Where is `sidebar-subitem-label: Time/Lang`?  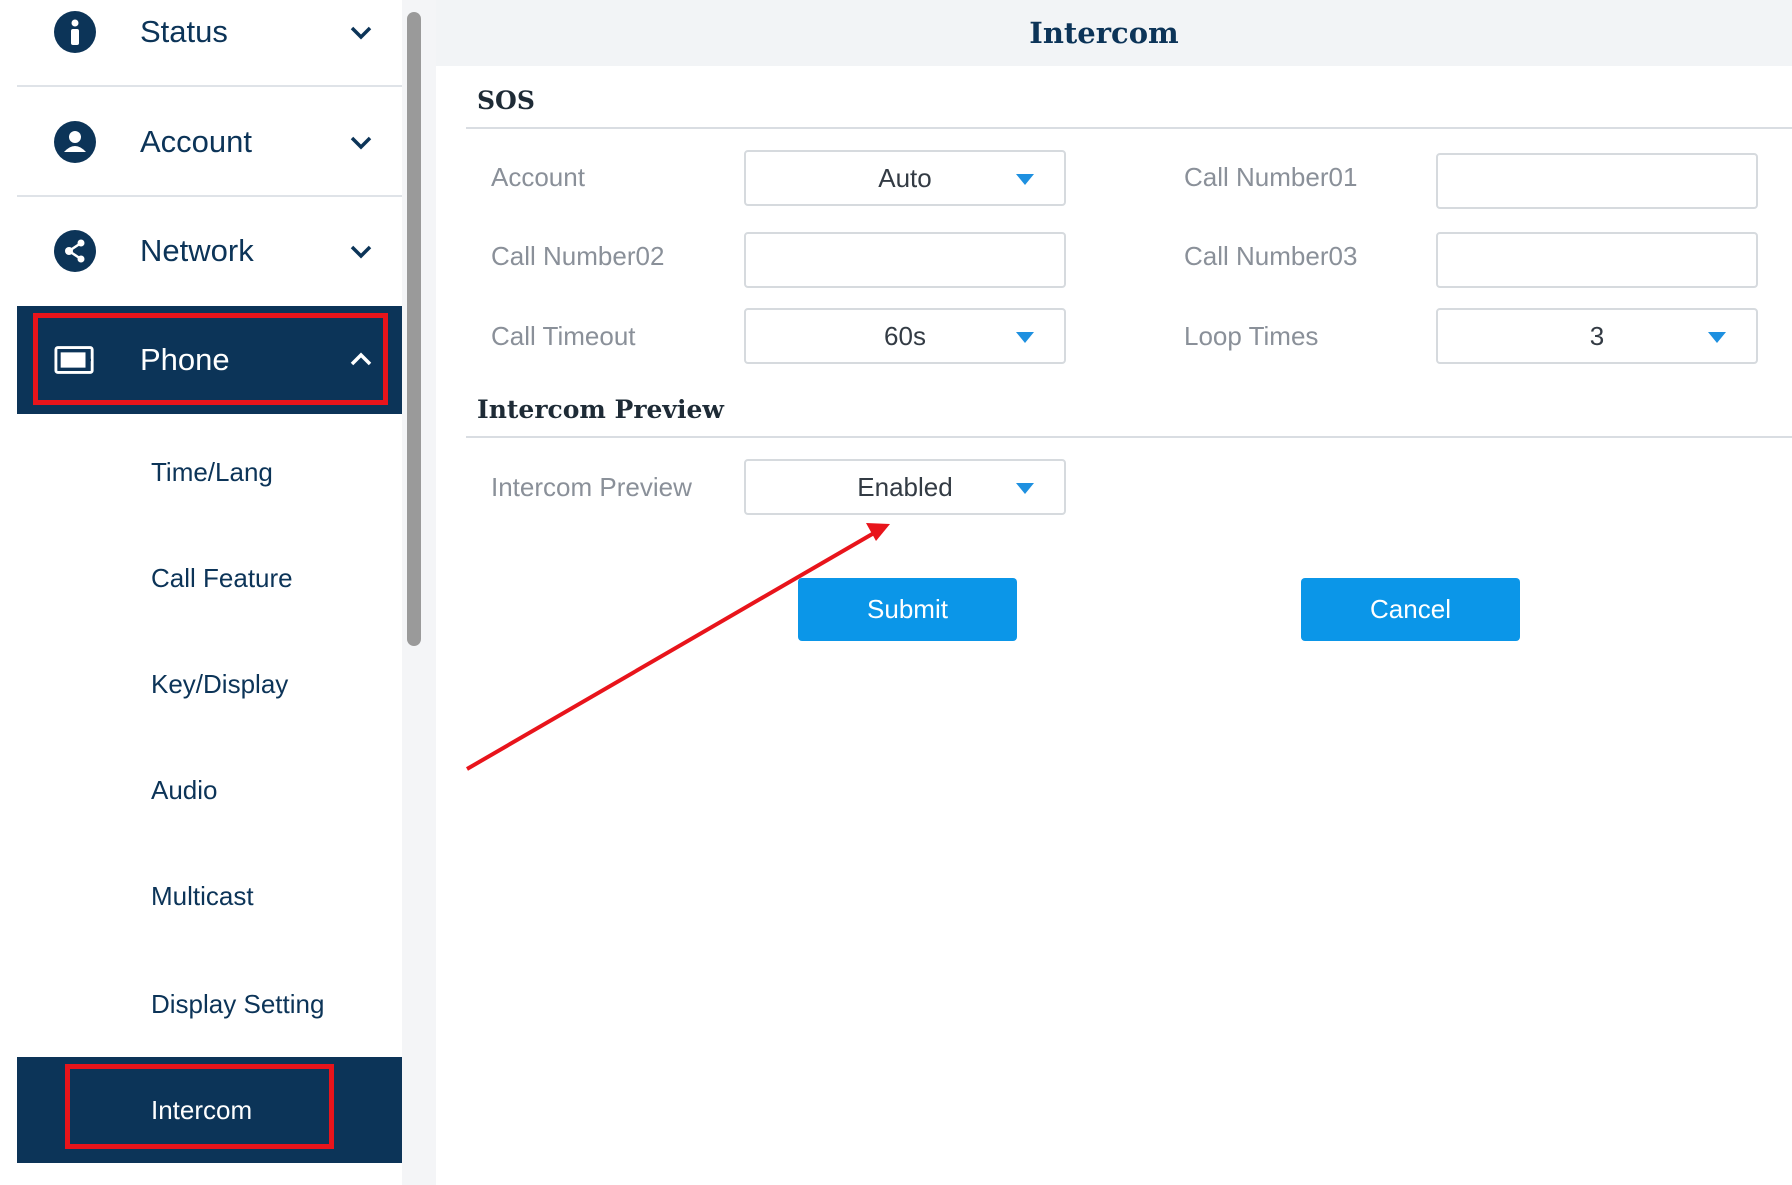
sidebar-subitem-label: Time/Lang is located at coordinates (212, 471).